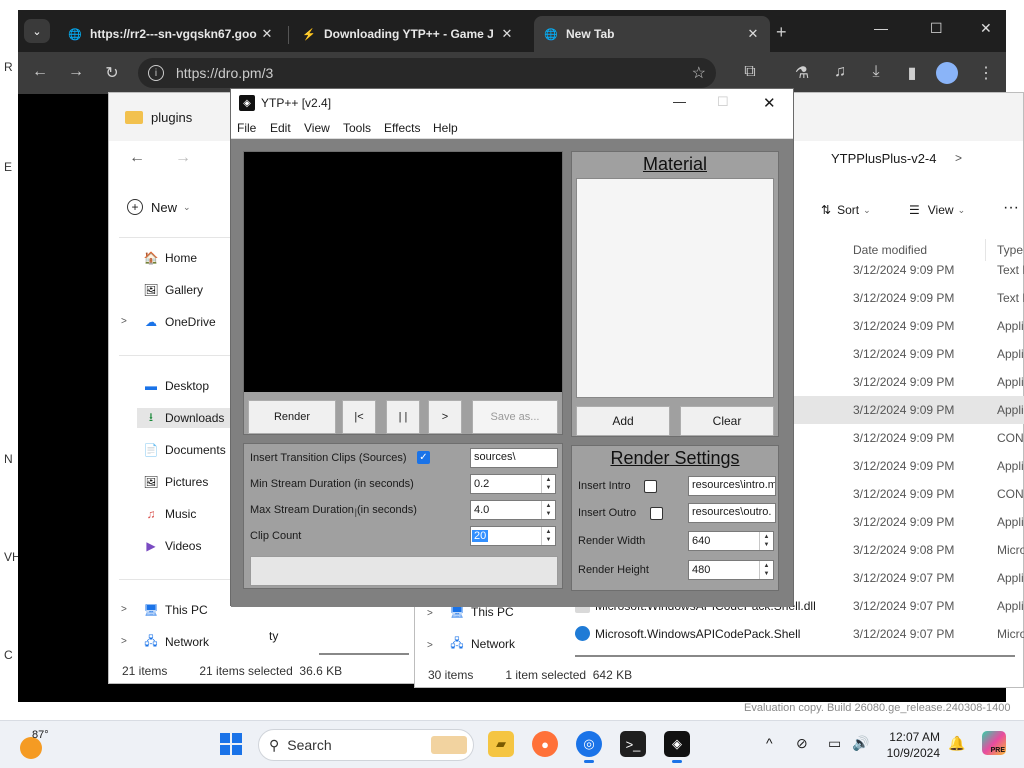 The width and height of the screenshot is (1024, 768). What do you see at coordinates (246, 128) in the screenshot?
I see `menu-file: File` at bounding box center [246, 128].